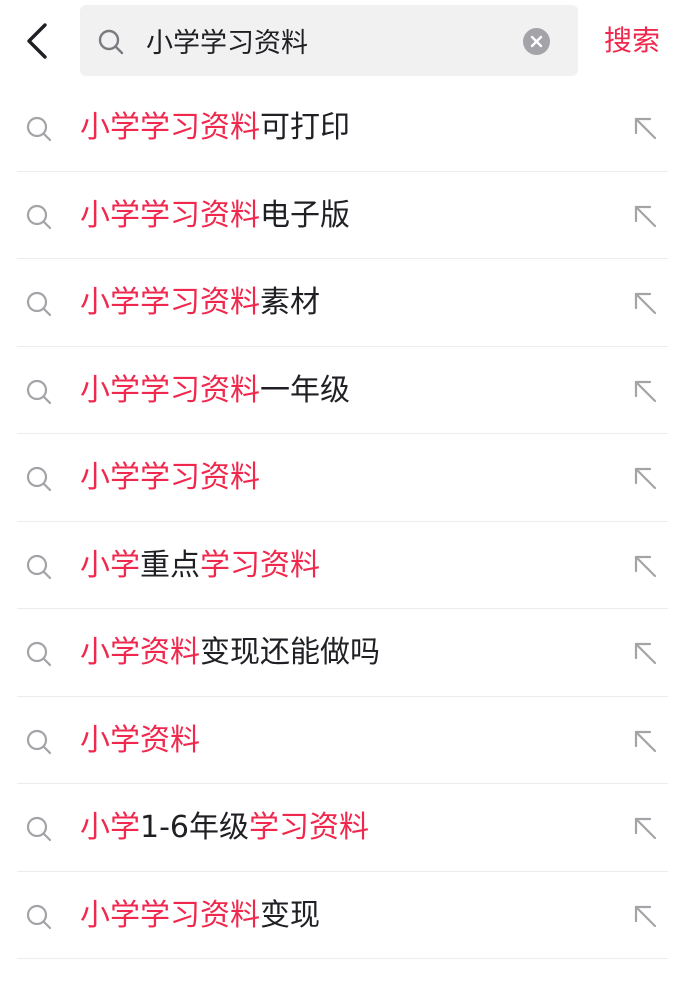 This screenshot has width=685, height=995. I want to click on suggestion-text: 小学学习资料一年级, so click(215, 391).